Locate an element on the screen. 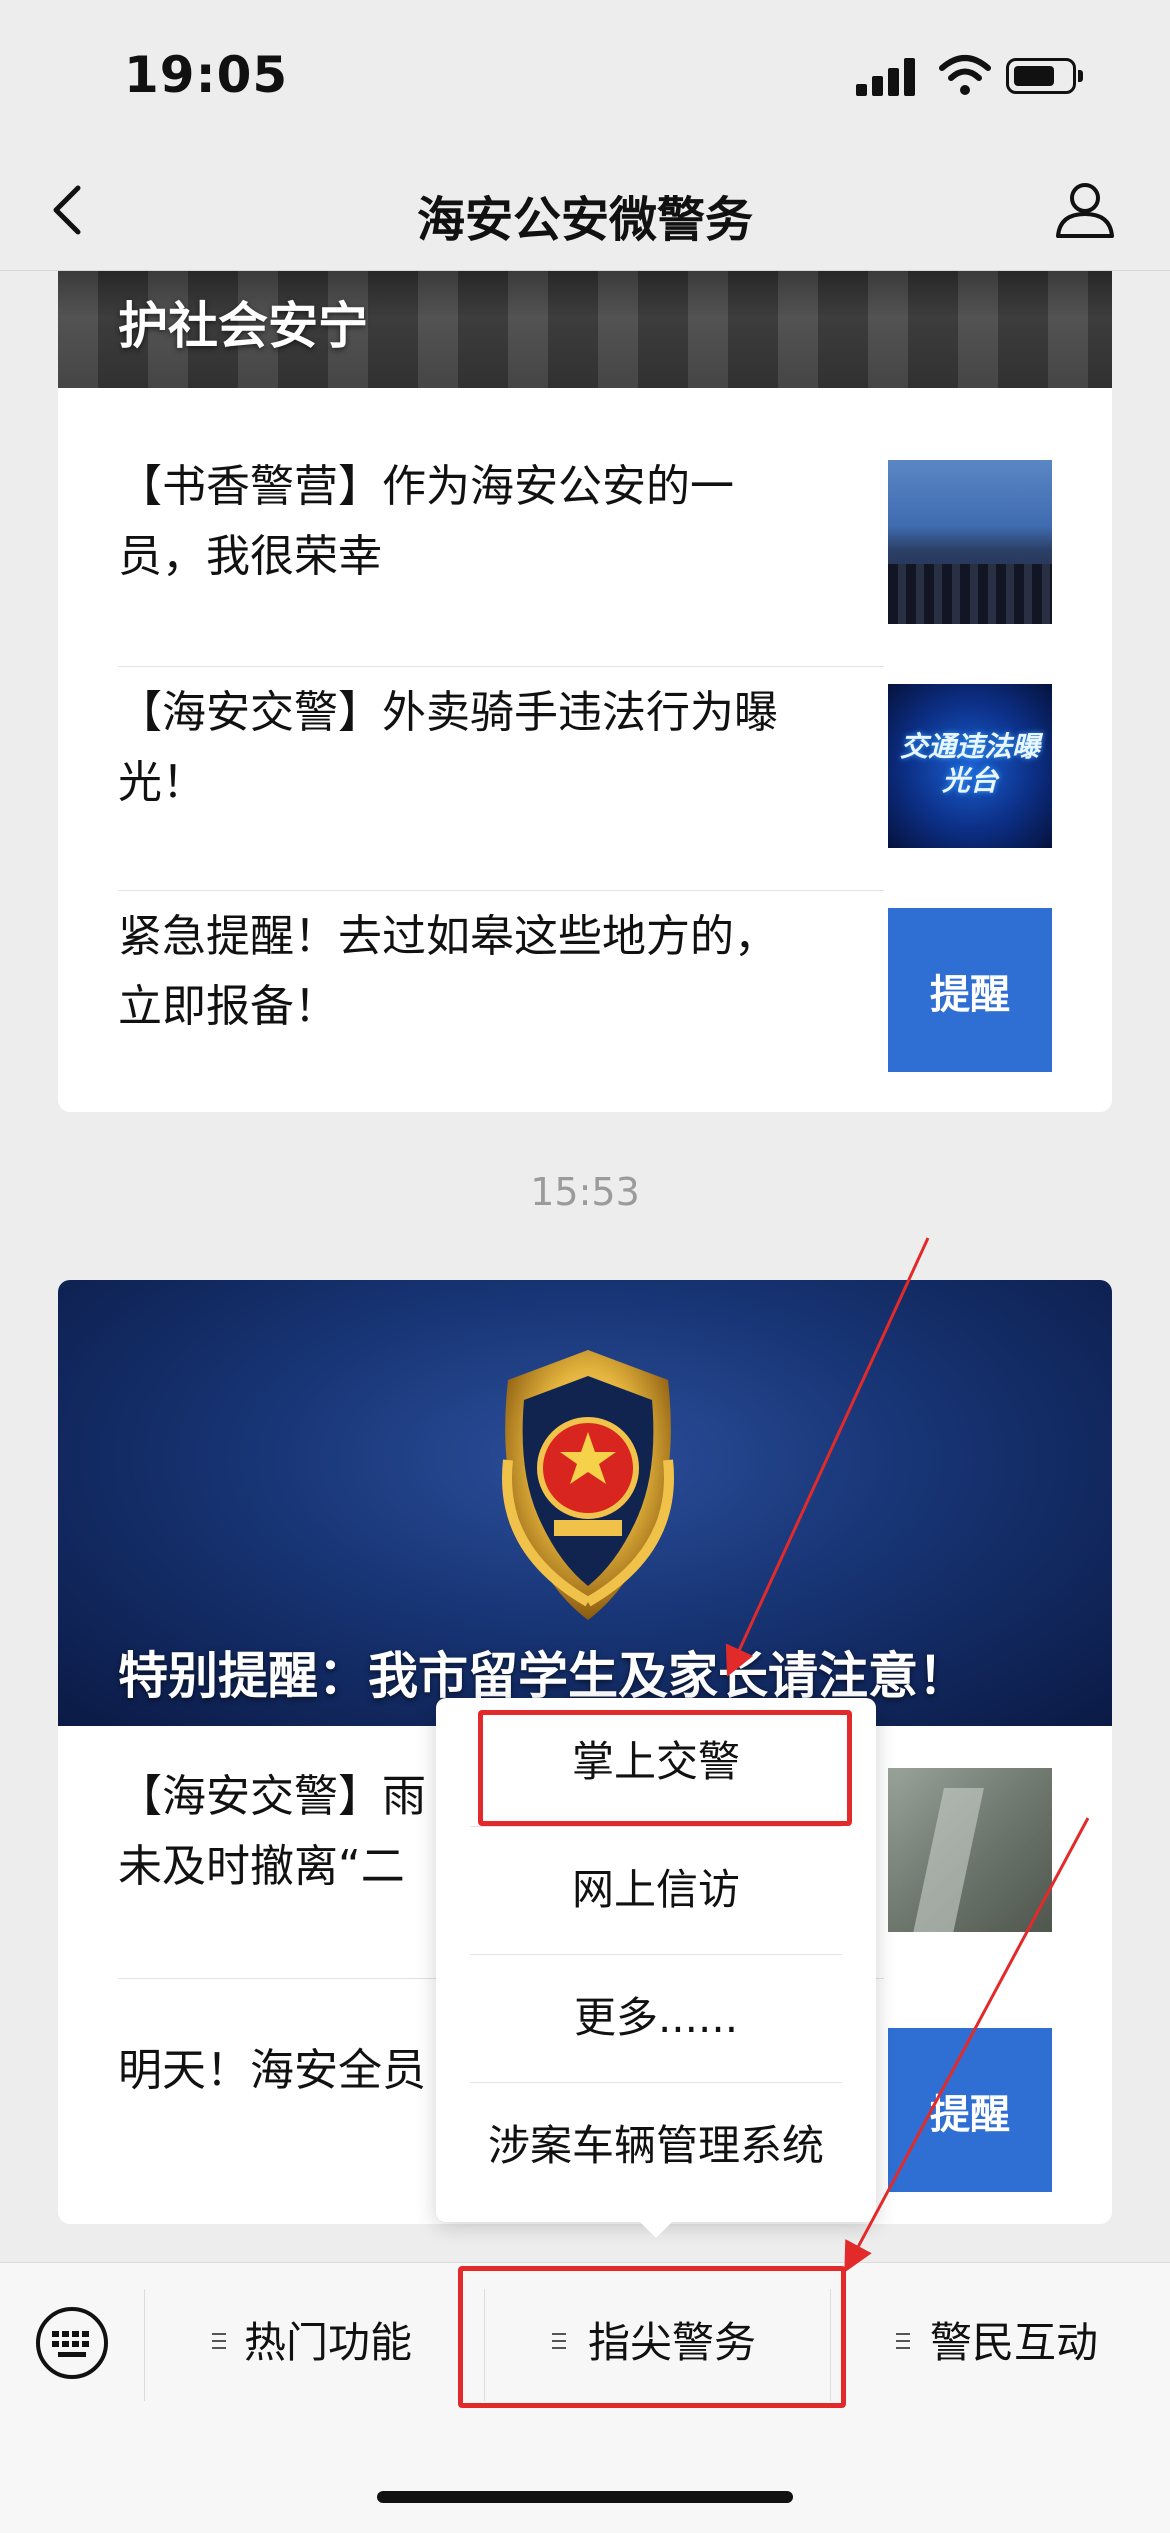 This screenshot has height=2533, width=1170. police-emblem-icon is located at coordinates (588, 1485).